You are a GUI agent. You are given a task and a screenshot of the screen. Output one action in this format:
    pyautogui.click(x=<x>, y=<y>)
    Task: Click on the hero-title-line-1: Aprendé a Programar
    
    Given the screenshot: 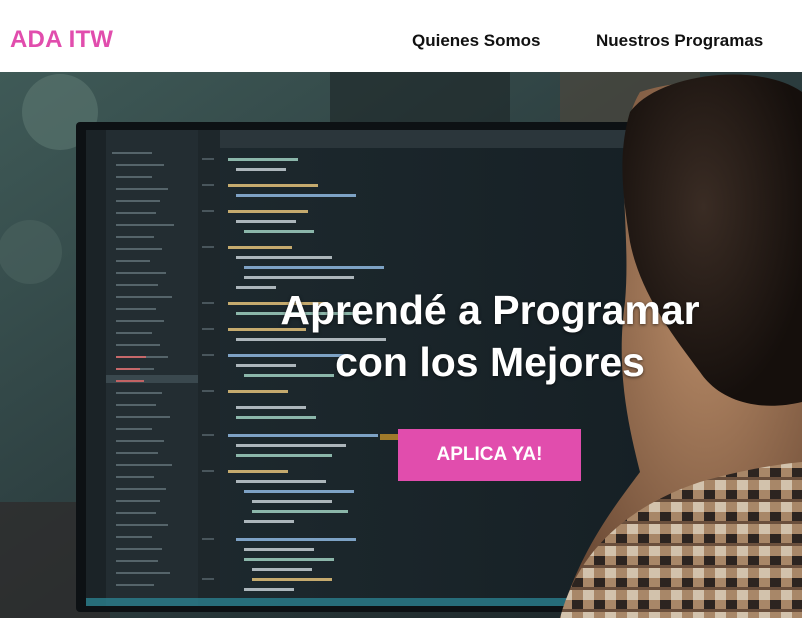 What is the action you would take?
    pyautogui.click(x=490, y=310)
    